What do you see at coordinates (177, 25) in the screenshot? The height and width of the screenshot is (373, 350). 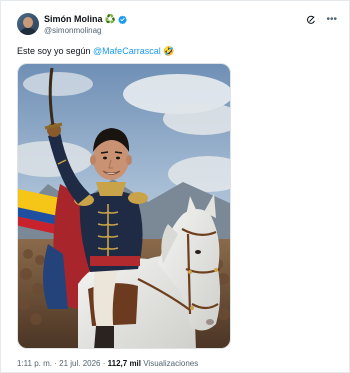 I see `tweet-header: Simón Molina ♻️ @simonmolinag •••` at bounding box center [177, 25].